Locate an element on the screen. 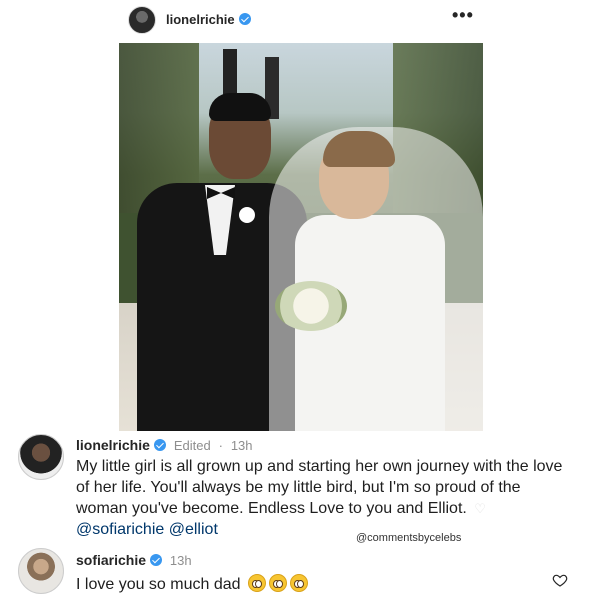  mention-sofiarichie: @sofiarichie is located at coordinates (120, 529).